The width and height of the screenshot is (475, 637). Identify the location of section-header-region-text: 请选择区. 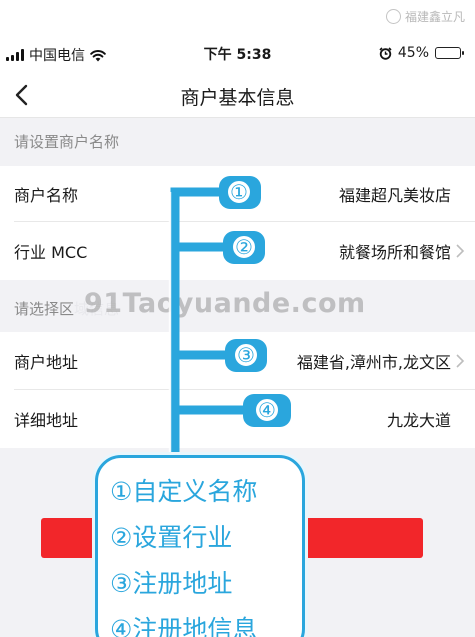
(44, 309).